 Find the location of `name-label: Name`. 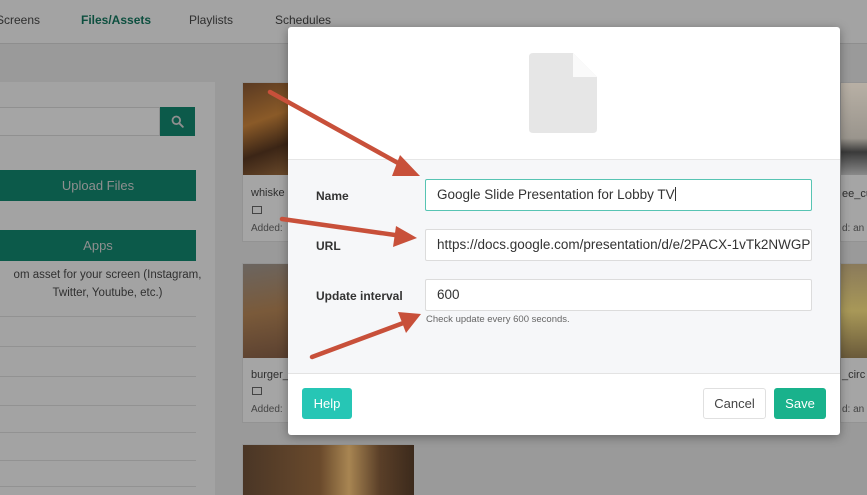

name-label: Name is located at coordinates (332, 196).